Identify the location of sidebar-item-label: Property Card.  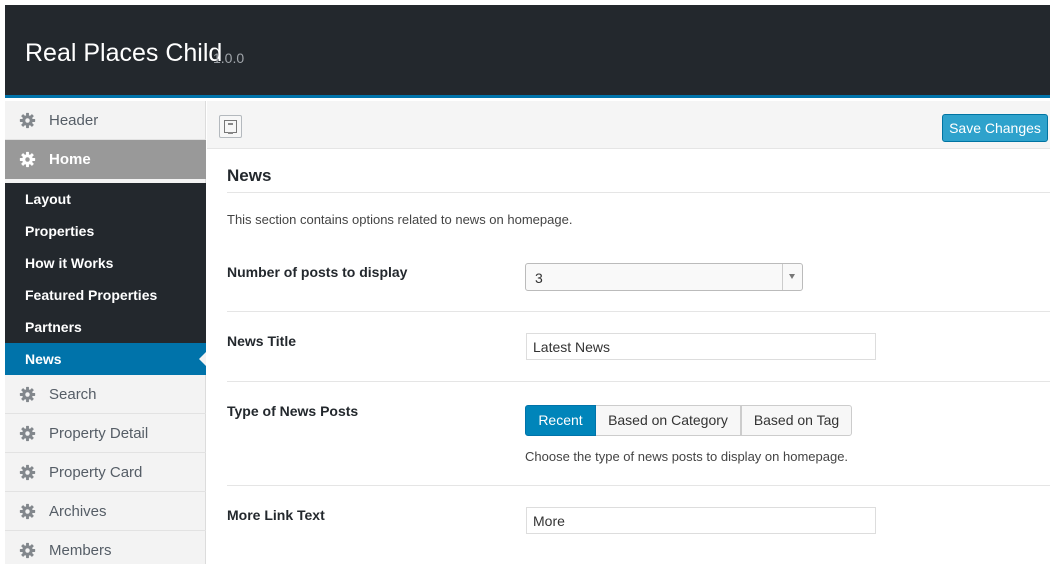
(96, 472).